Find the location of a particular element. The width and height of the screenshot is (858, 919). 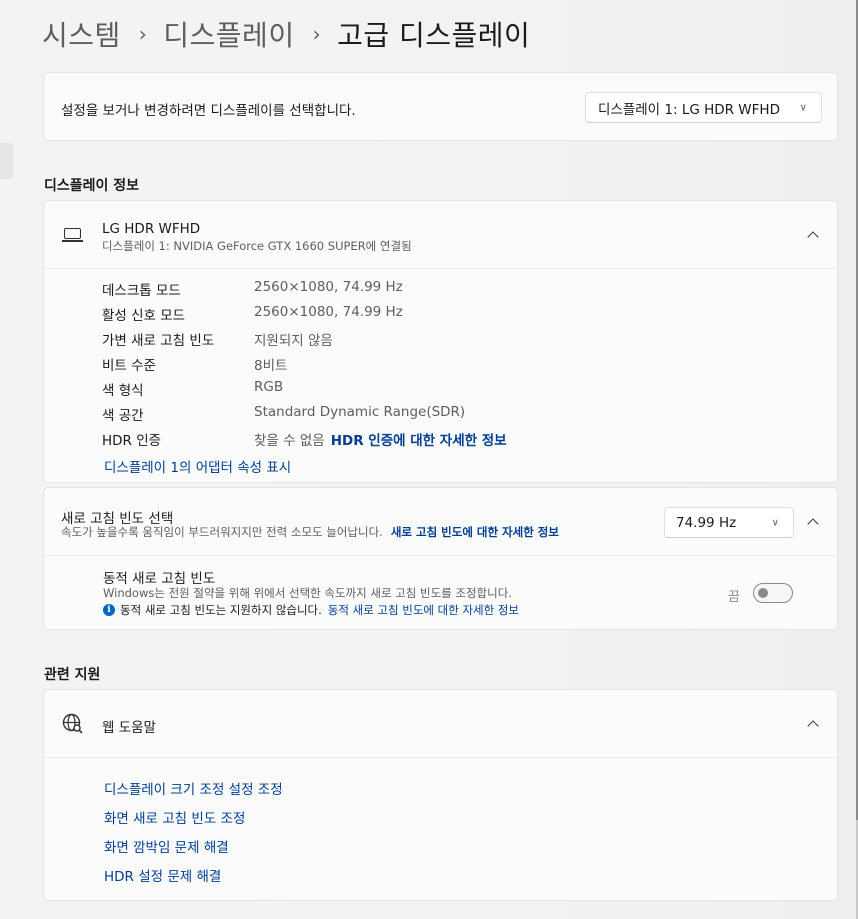

device-name: LG HDR WFHD is located at coordinates (151, 229).